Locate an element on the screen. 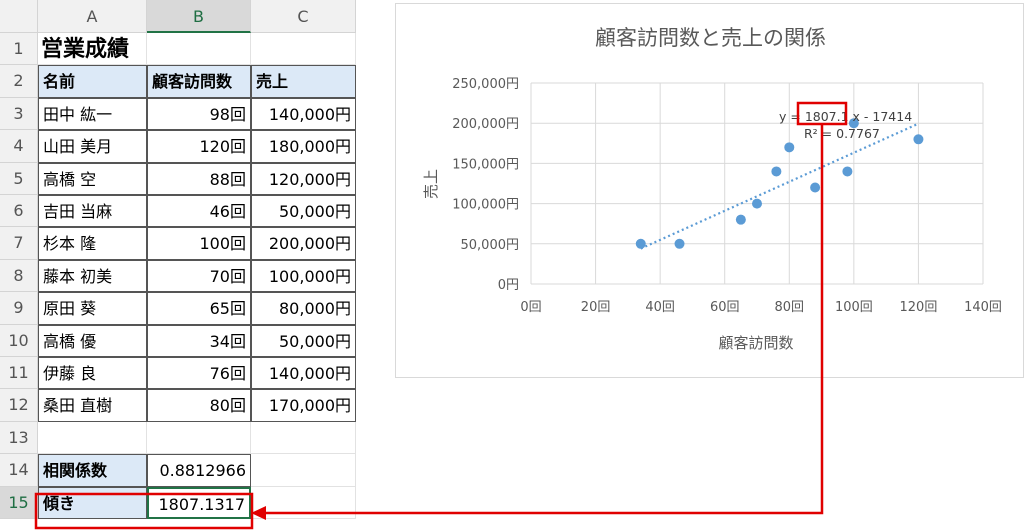  y-tick-label: 150,000円 is located at coordinates (485, 164).